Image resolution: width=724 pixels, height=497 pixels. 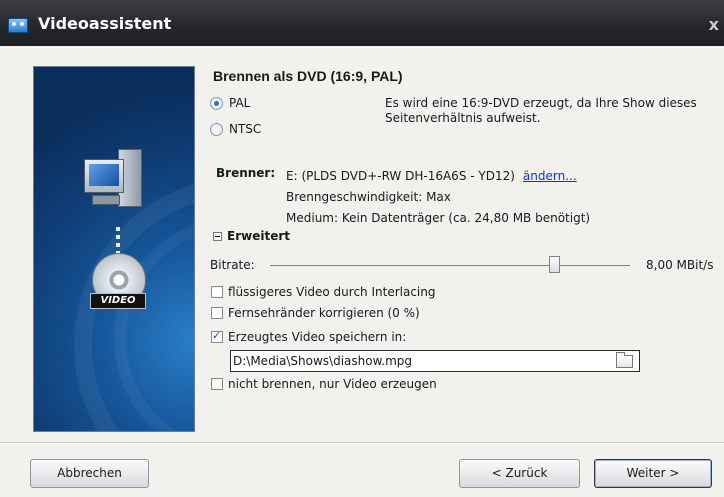 I want to click on bitrate-slider-track, so click(x=450, y=265).